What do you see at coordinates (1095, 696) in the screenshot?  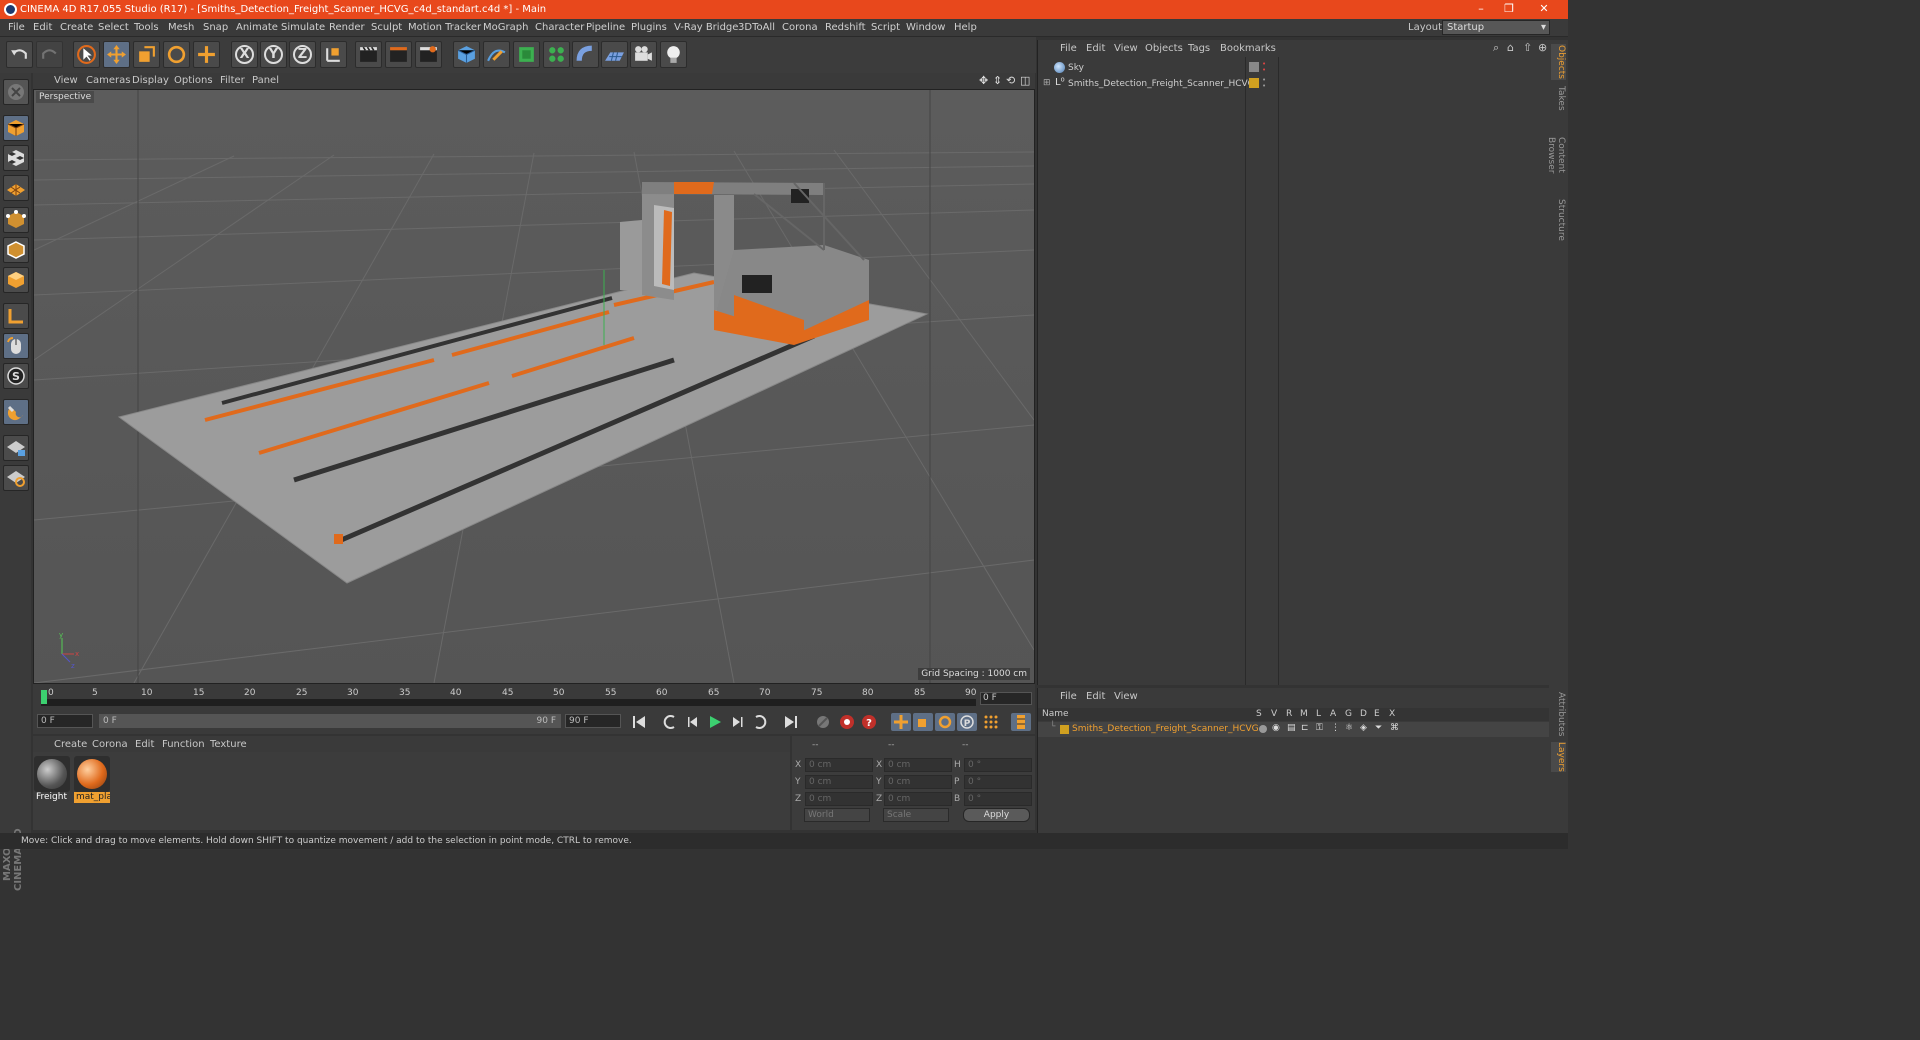 I see `layer-menu-edit: Edit` at bounding box center [1095, 696].